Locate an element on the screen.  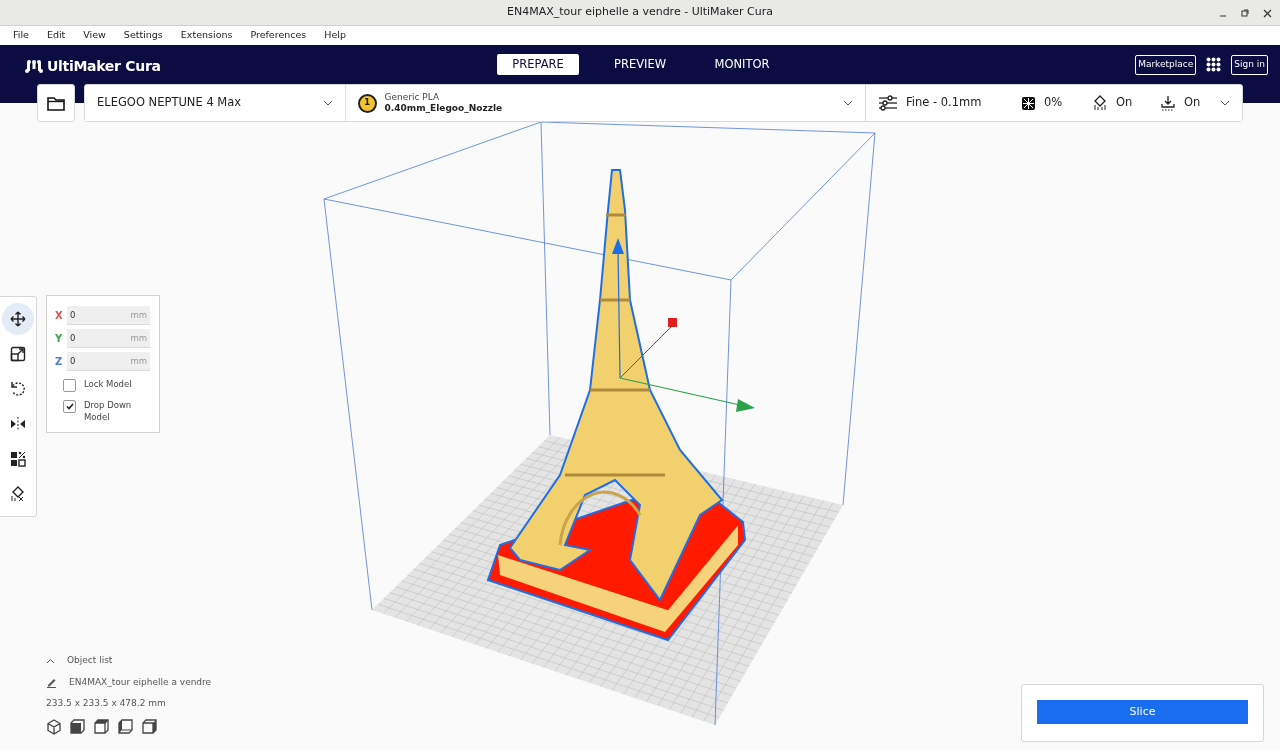
menu-item: View is located at coordinates (94, 35).